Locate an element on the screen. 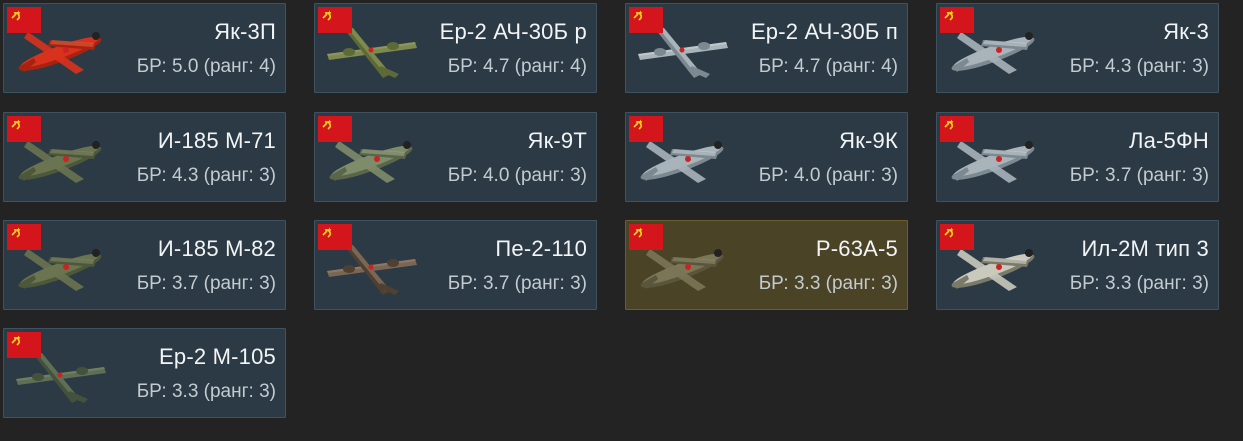  vehicle-card: Як-3 БР: 4.3 (ранг: 3) is located at coordinates (1077, 48).